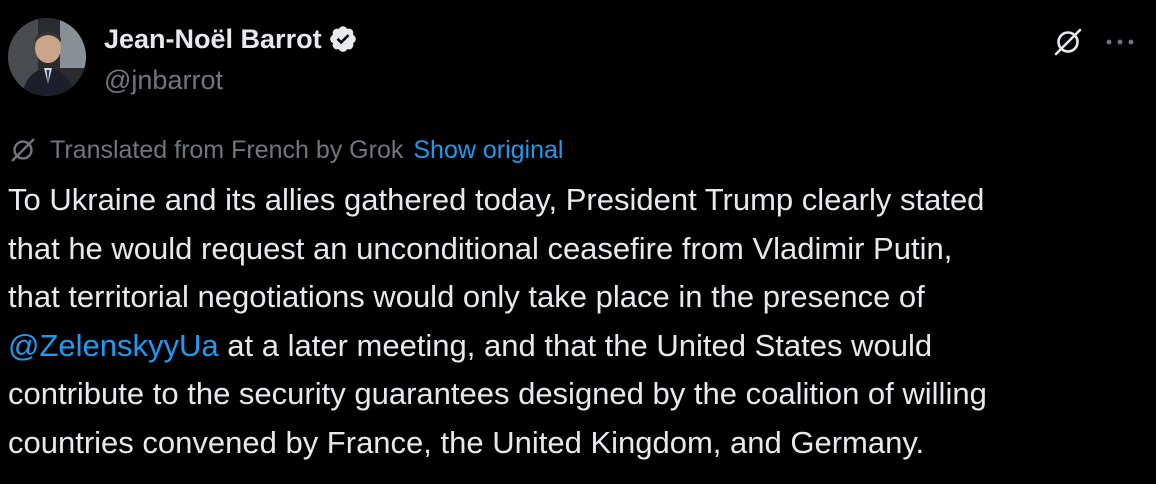  I want to click on avatar, so click(47, 57).